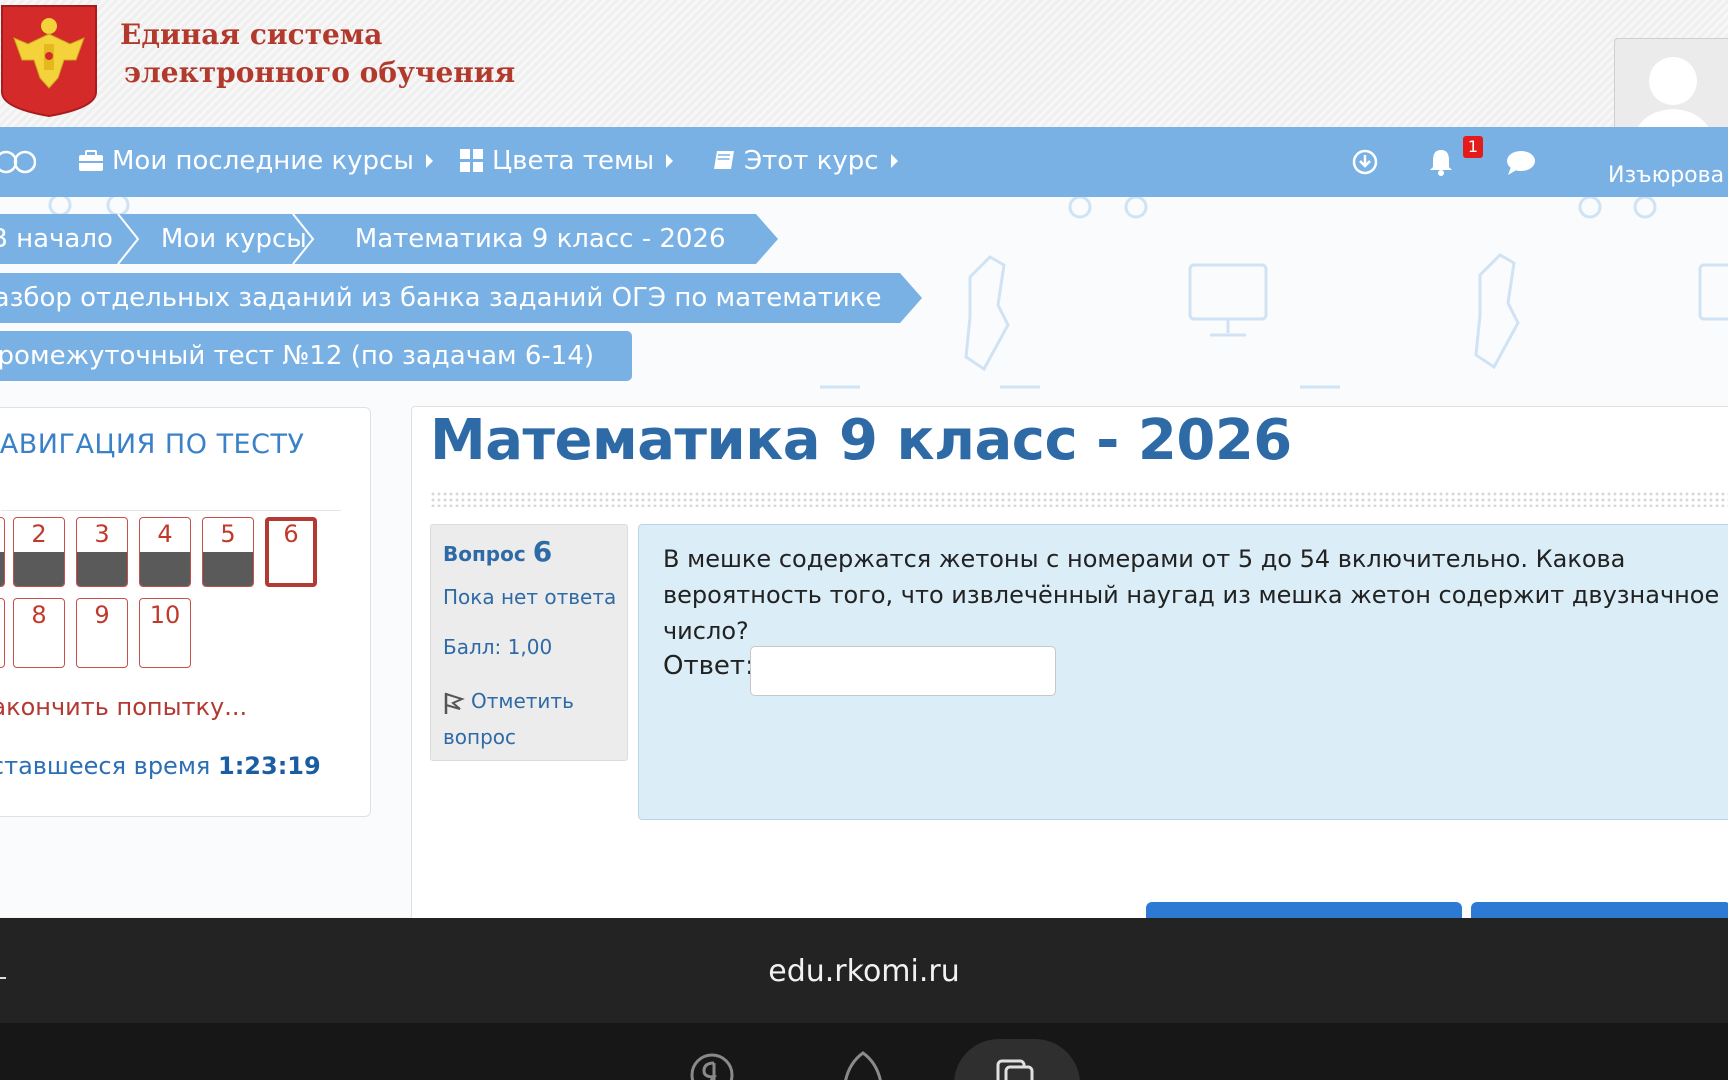  What do you see at coordinates (1473, 147) in the screenshot?
I see `notification-badge: 1` at bounding box center [1473, 147].